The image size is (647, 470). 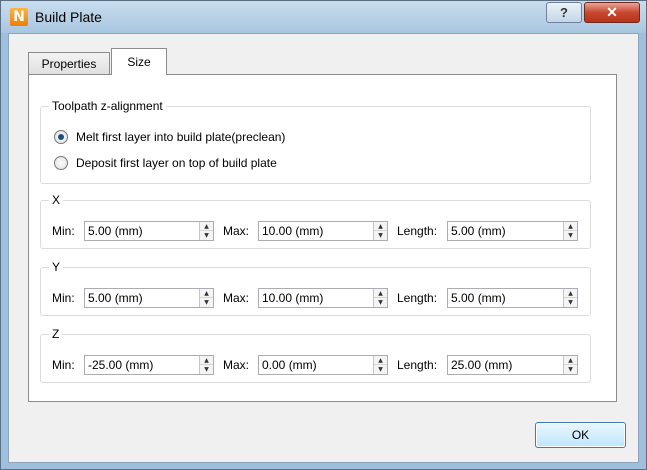 I want to click on x-axis-group: X Min: 5.00 (mm) ▲ ▼ Max: 10.00 (mm) ▲ ▼, so click(x=315, y=221).